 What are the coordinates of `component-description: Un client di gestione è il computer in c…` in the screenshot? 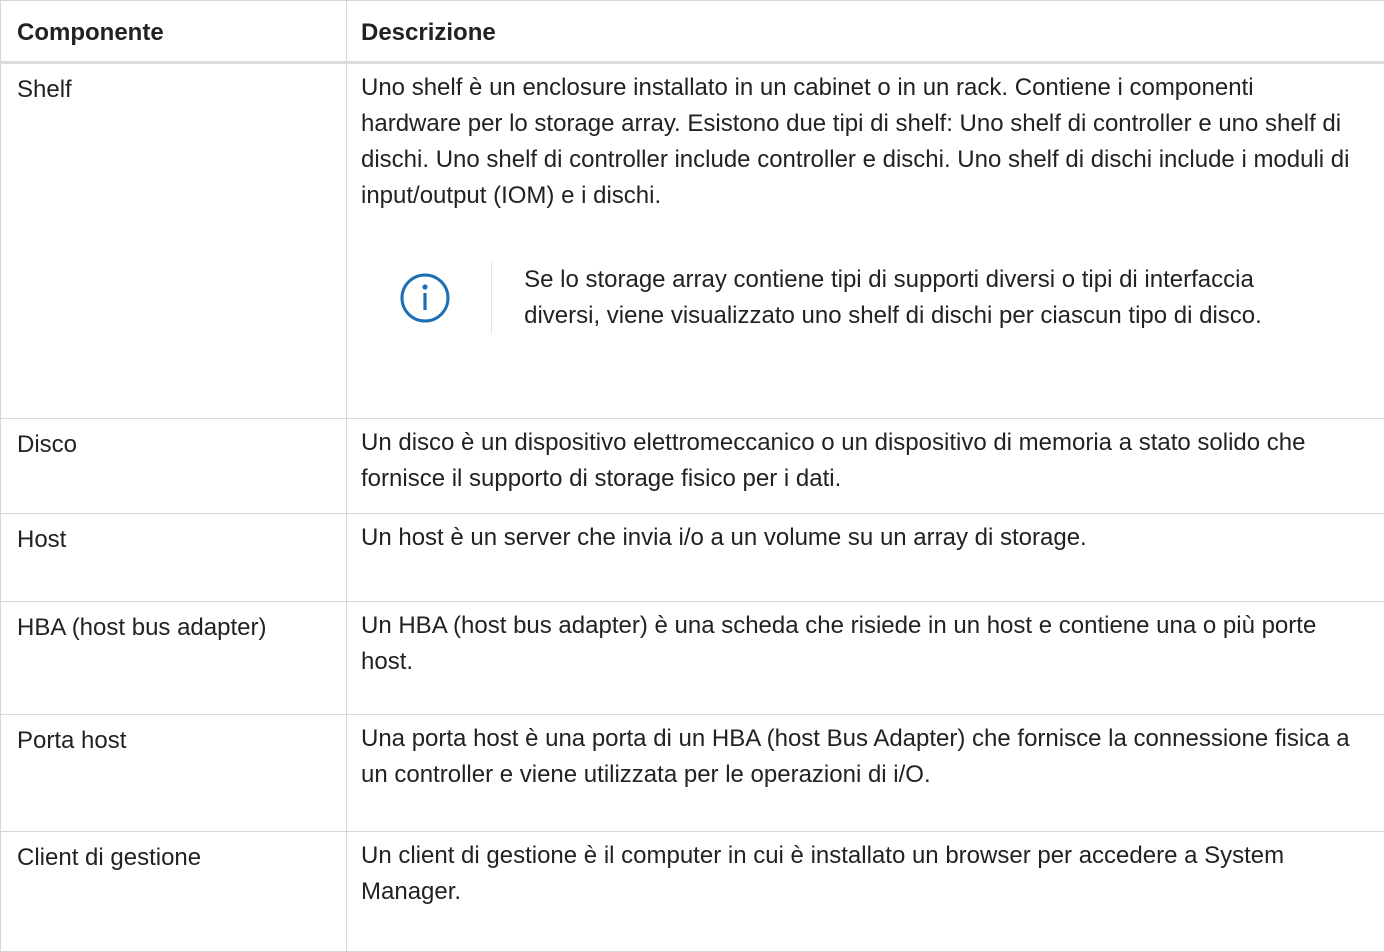 It's located at (865, 892).